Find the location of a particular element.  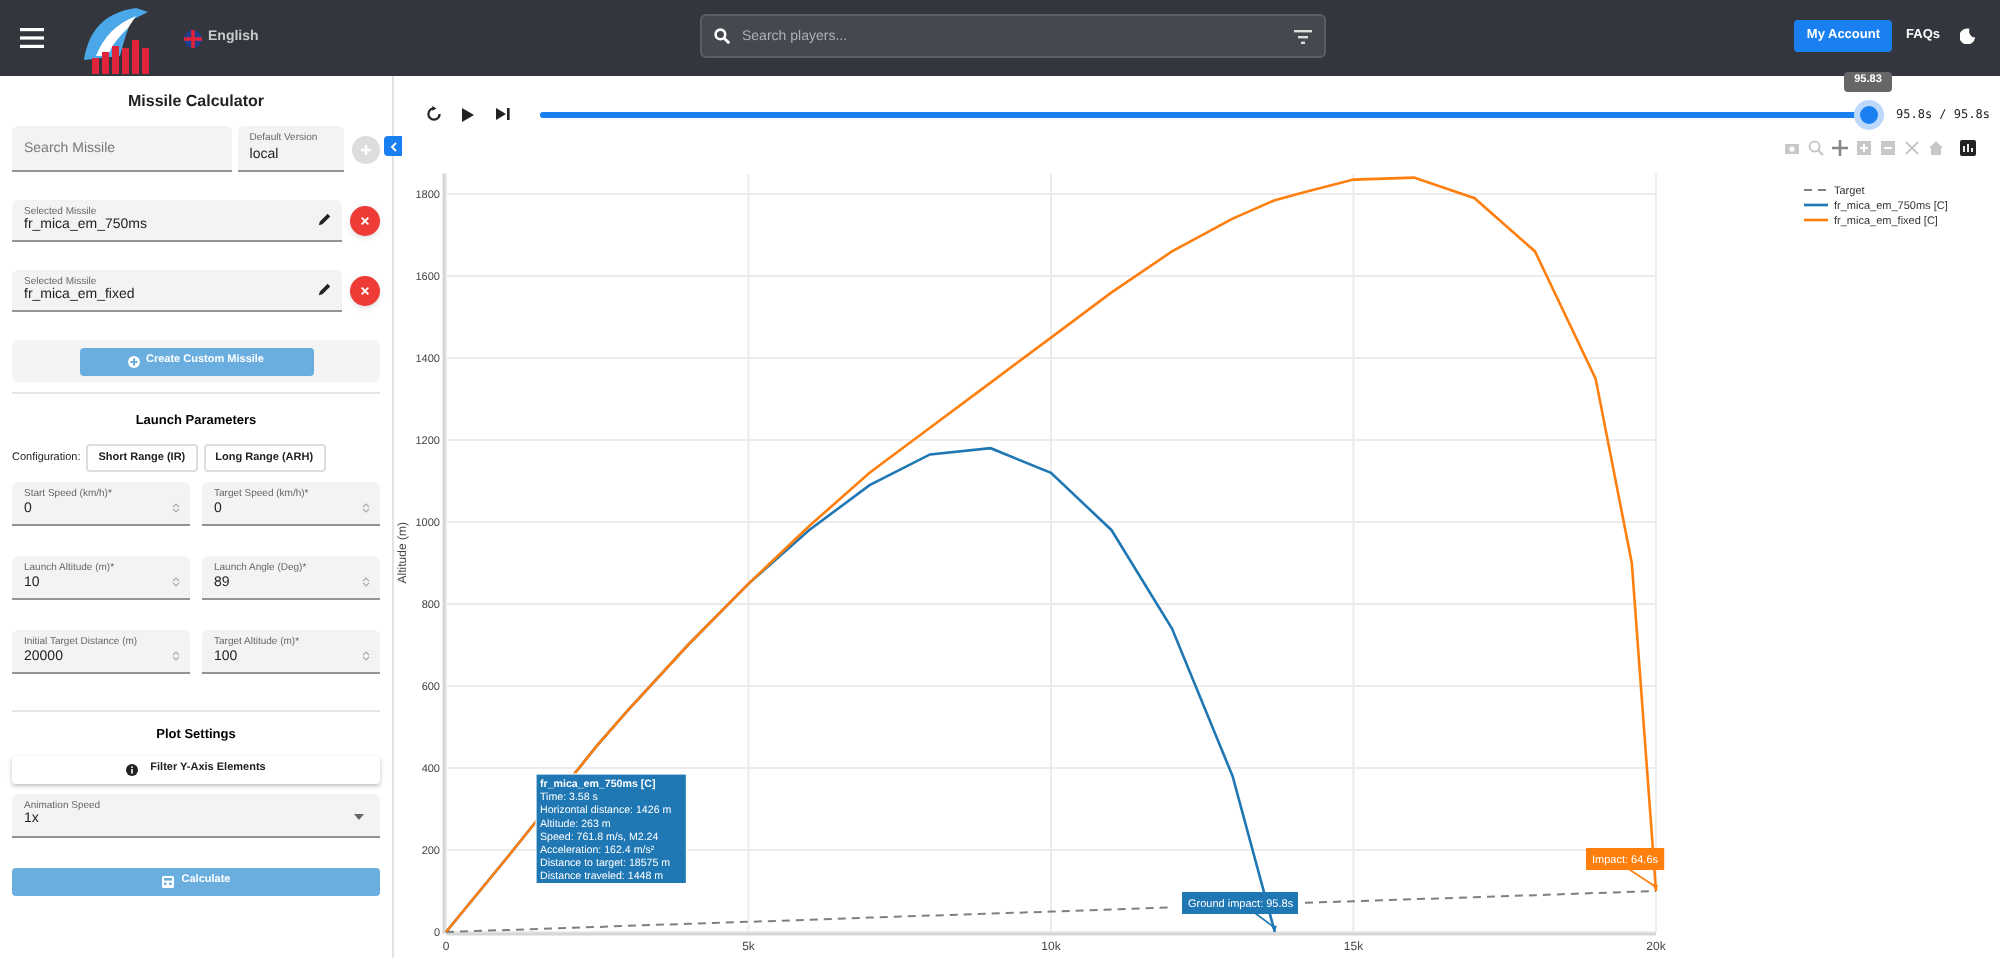

sidebar-title: Missile Calculator is located at coordinates (196, 102).